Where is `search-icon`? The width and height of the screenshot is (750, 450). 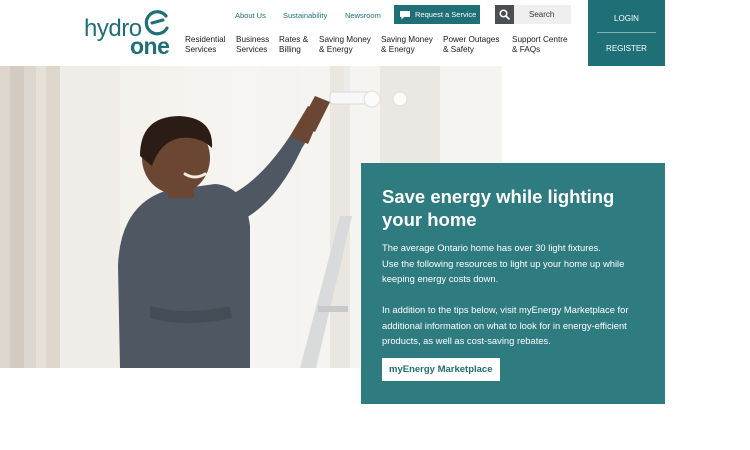
search-icon is located at coordinates (504, 14).